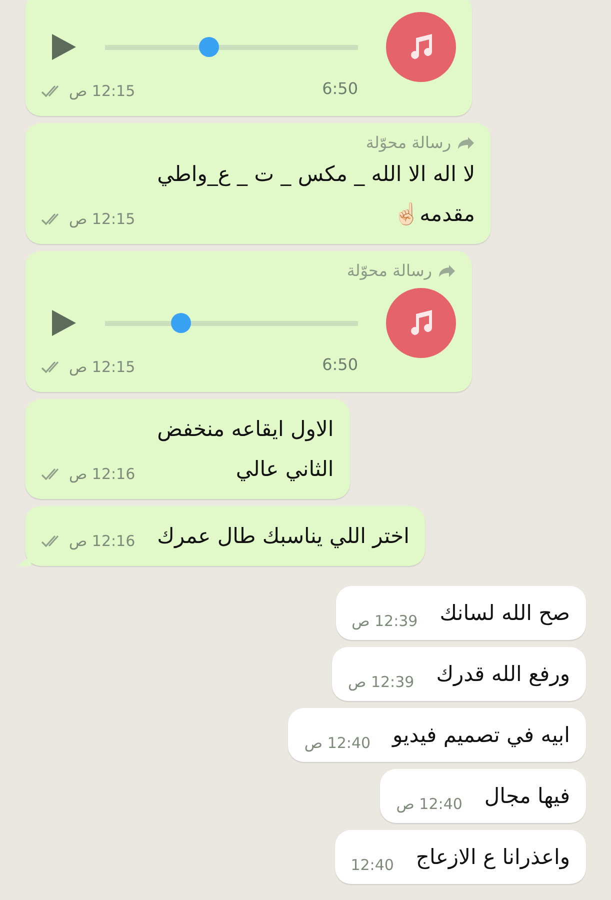 This screenshot has height=900, width=611. I want to click on message-text: ابيه في تصميم فيديو, so click(481, 736).